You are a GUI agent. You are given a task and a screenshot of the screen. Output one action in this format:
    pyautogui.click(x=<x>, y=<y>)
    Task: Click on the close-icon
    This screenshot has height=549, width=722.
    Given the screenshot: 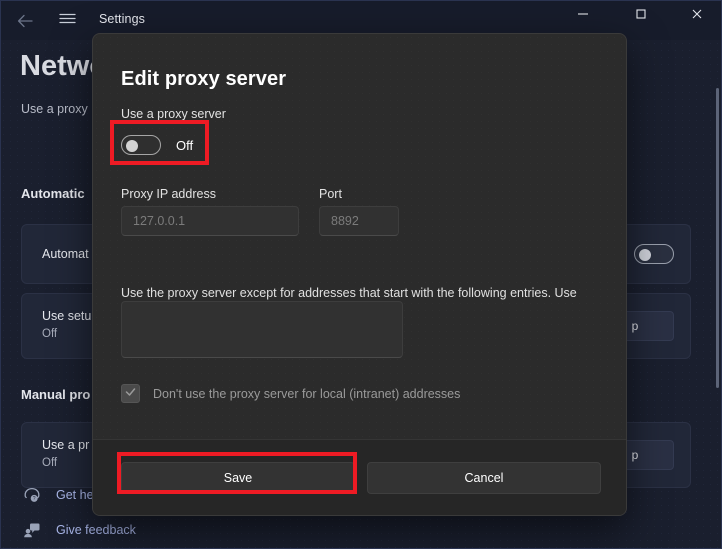 What is the action you would take?
    pyautogui.click(x=697, y=16)
    